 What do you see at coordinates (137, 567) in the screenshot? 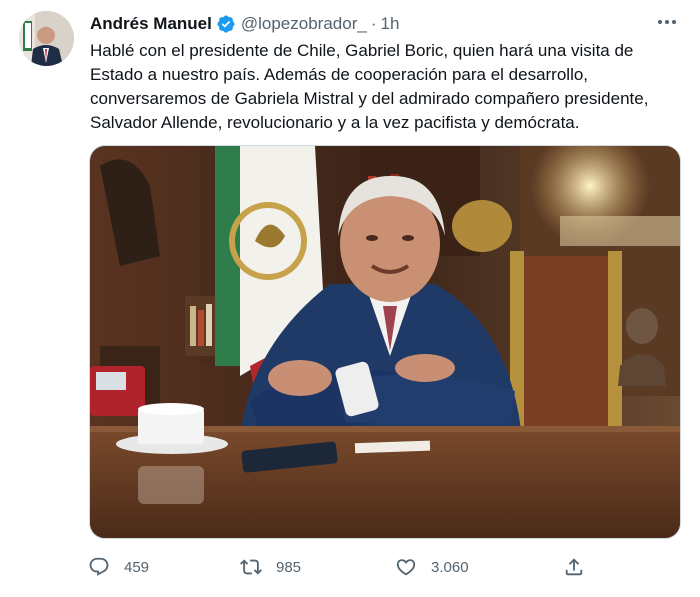
I see `reply-count: 459` at bounding box center [137, 567].